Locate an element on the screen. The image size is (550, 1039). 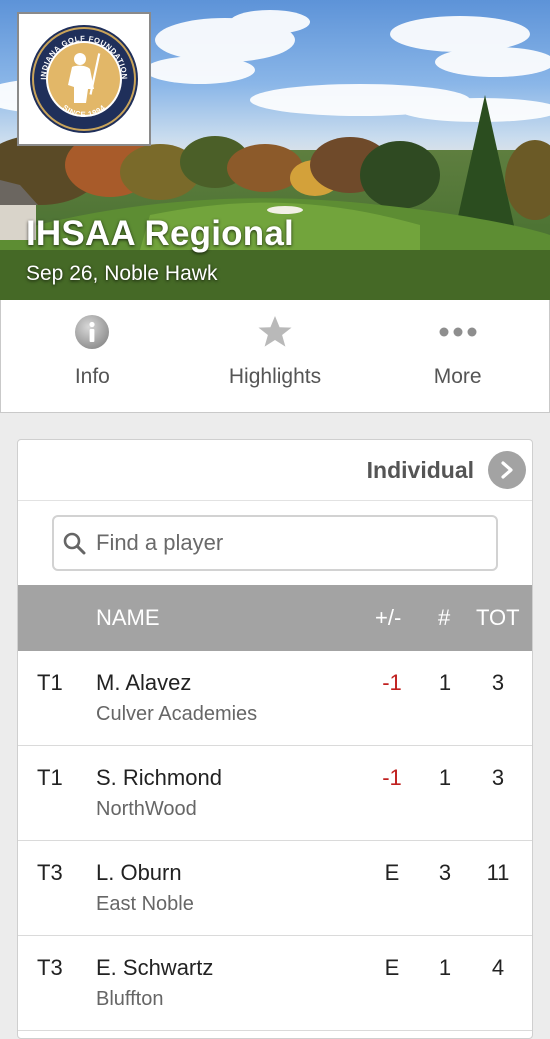
search-field is located at coordinates (275, 543).